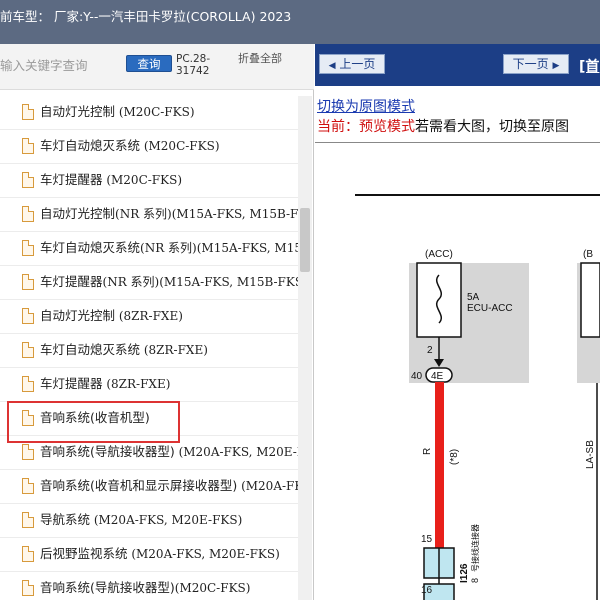  Describe the element at coordinates (193, 65) in the screenshot. I see `document-code: PC.28-31742` at that location.